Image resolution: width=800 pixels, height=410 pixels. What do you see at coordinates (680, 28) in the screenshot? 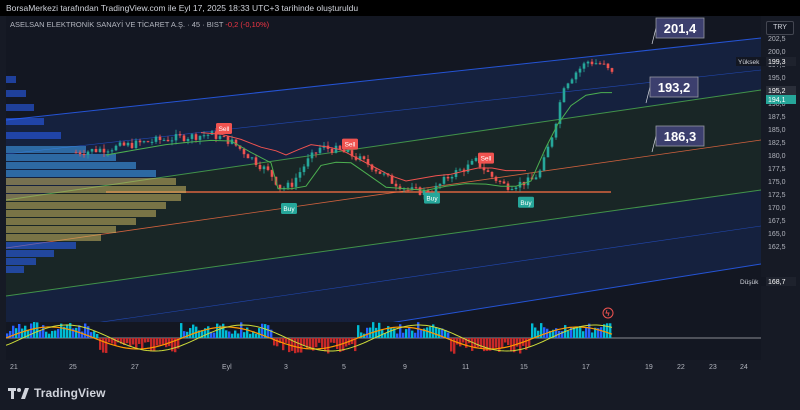
I see `callout-value: 201,4` at bounding box center [680, 28].